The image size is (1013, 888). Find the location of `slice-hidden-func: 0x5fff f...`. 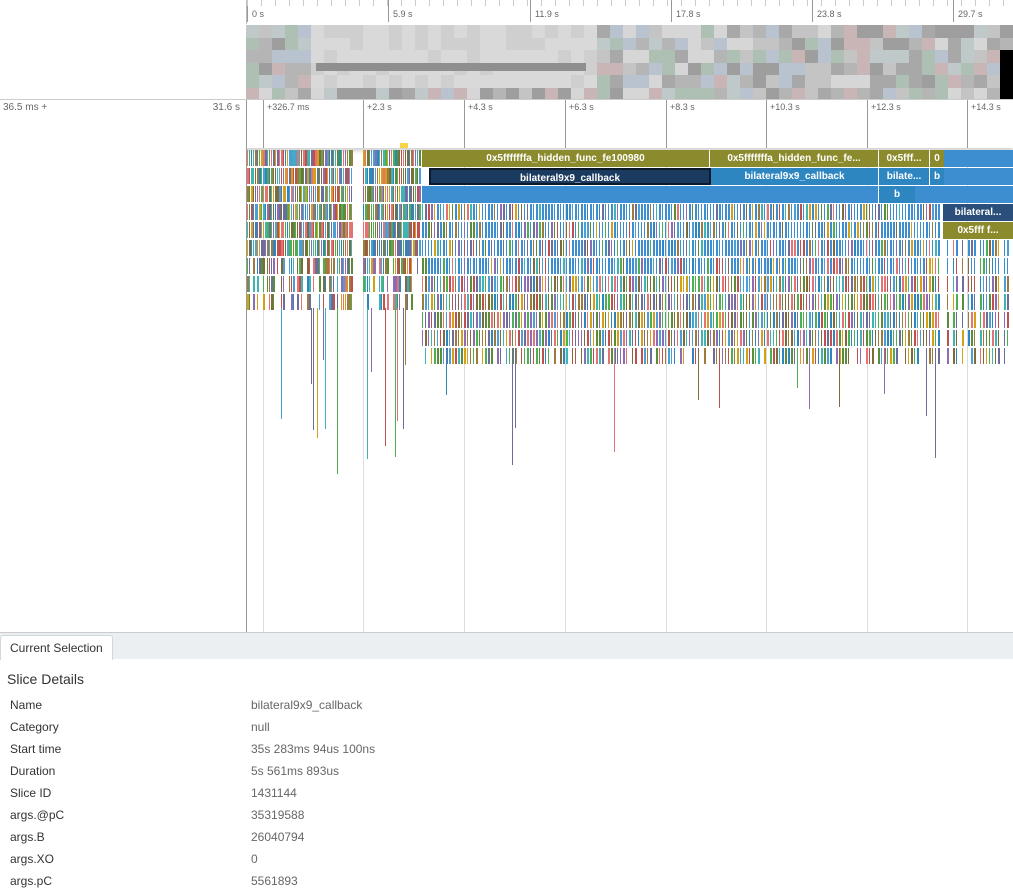

slice-hidden-func: 0x5fff f... is located at coordinates (978, 230).